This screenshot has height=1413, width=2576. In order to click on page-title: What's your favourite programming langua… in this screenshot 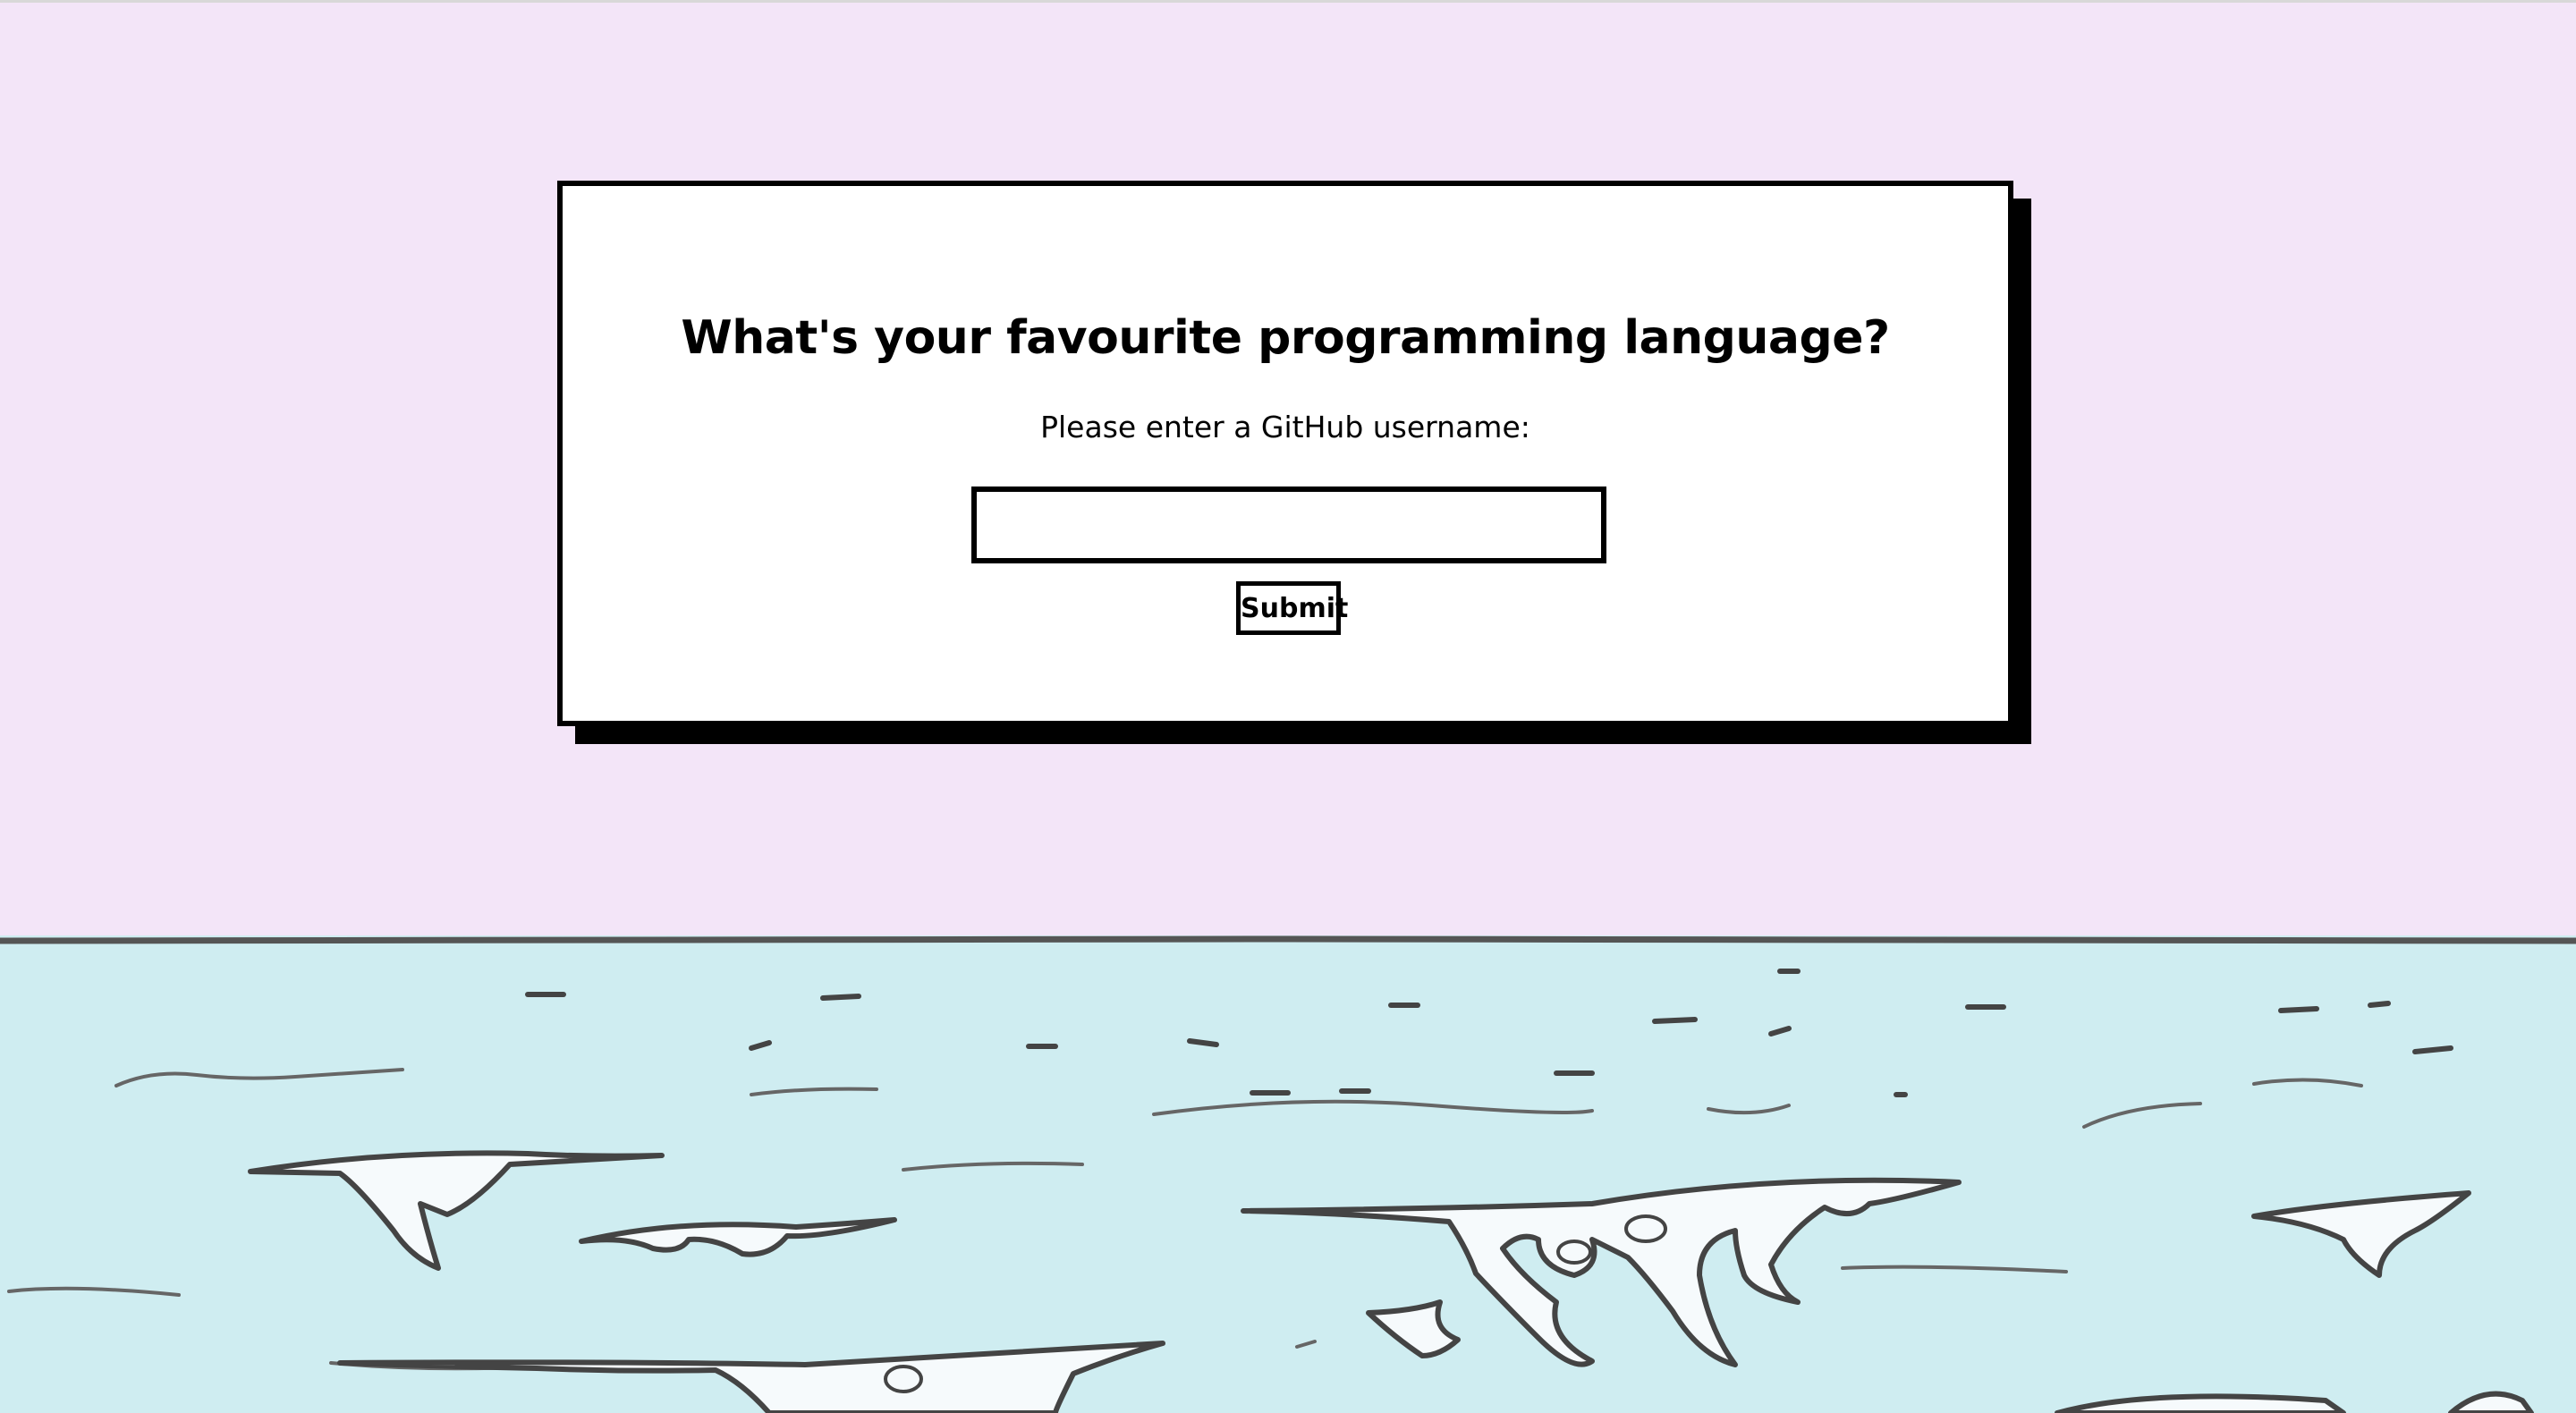, I will do `click(1285, 338)`.